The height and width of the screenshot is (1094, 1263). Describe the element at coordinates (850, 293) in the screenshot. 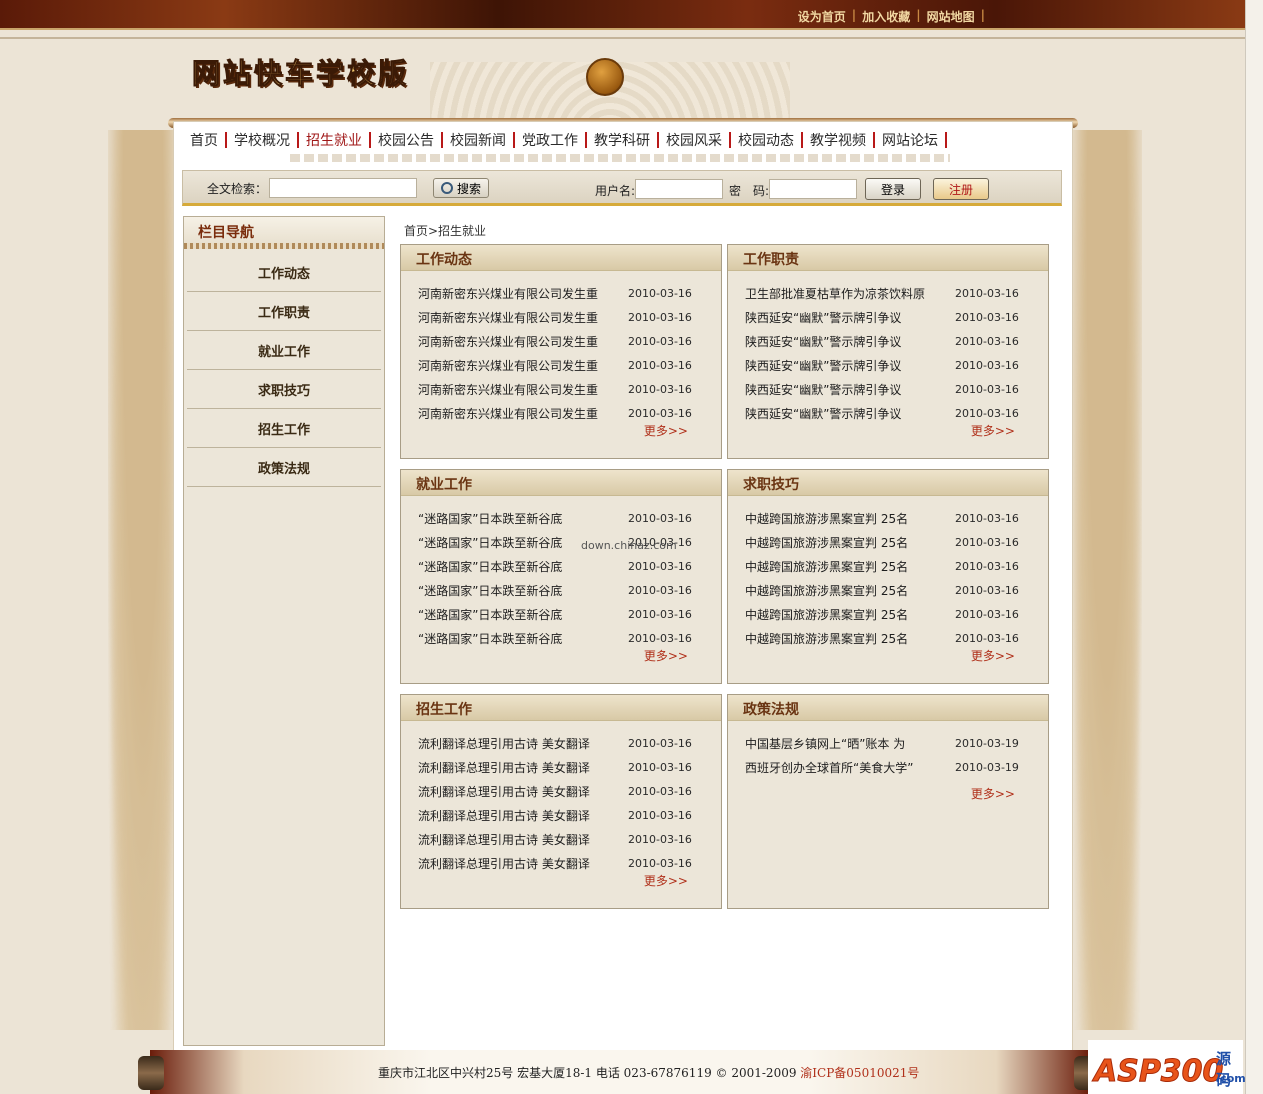

I see `news-title-link: 卫生部批准夏枯草作为凉茶饮料原` at that location.